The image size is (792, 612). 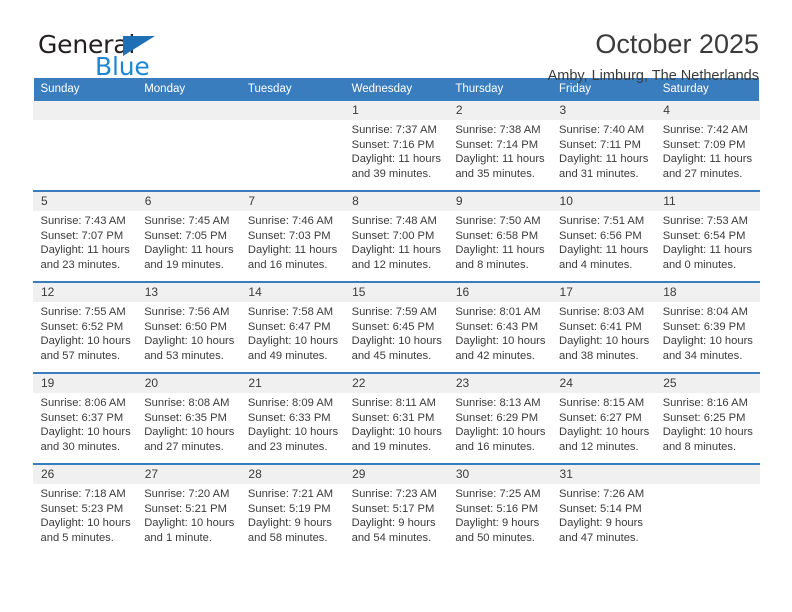 I want to click on day-info-line: Sunrise: 8:16 AM, so click(x=705, y=403).